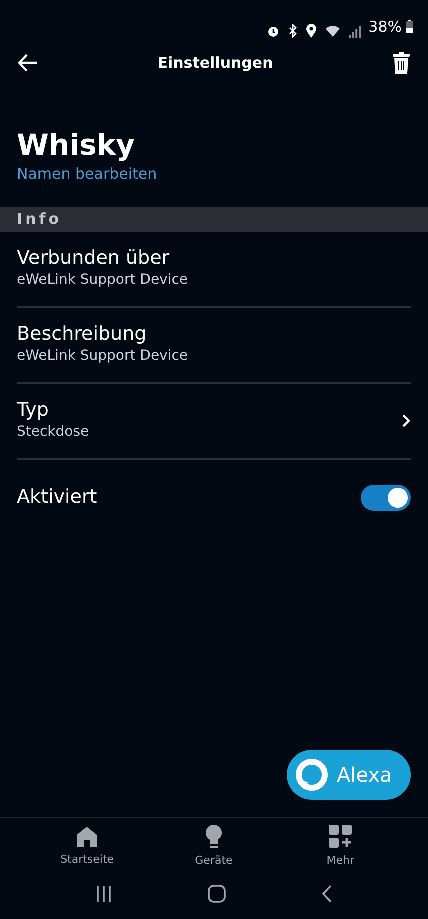 The width and height of the screenshot is (428, 919). I want to click on setting-value: Steckdose, so click(53, 432).